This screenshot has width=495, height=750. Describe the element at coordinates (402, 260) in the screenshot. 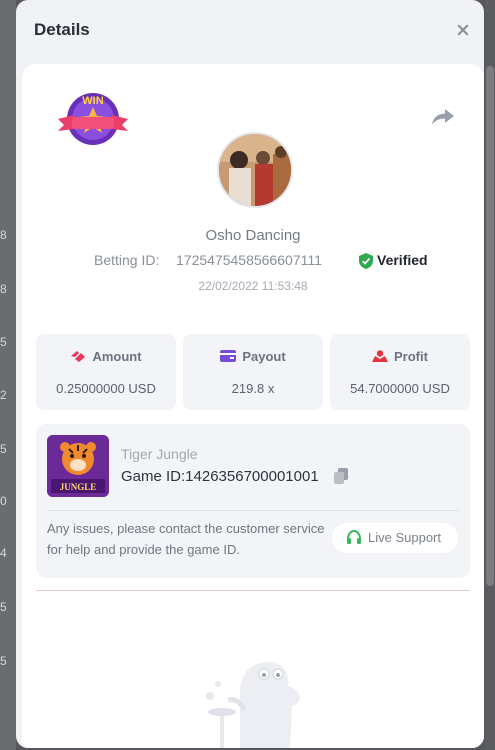

I see `verified-label: Verified` at that location.